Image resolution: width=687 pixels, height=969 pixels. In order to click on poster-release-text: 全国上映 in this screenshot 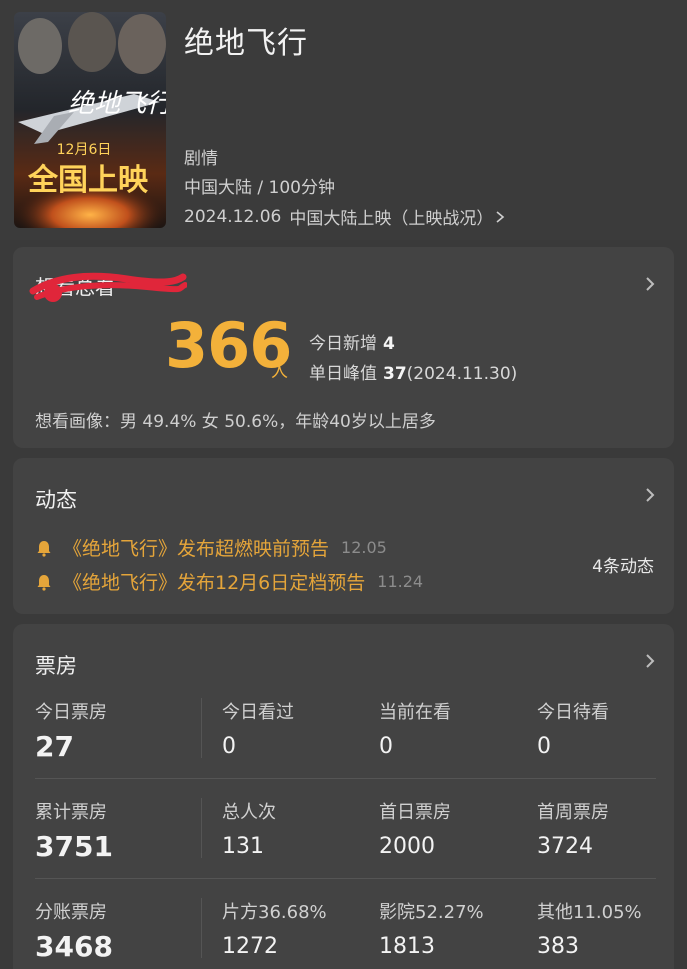, I will do `click(87, 180)`.